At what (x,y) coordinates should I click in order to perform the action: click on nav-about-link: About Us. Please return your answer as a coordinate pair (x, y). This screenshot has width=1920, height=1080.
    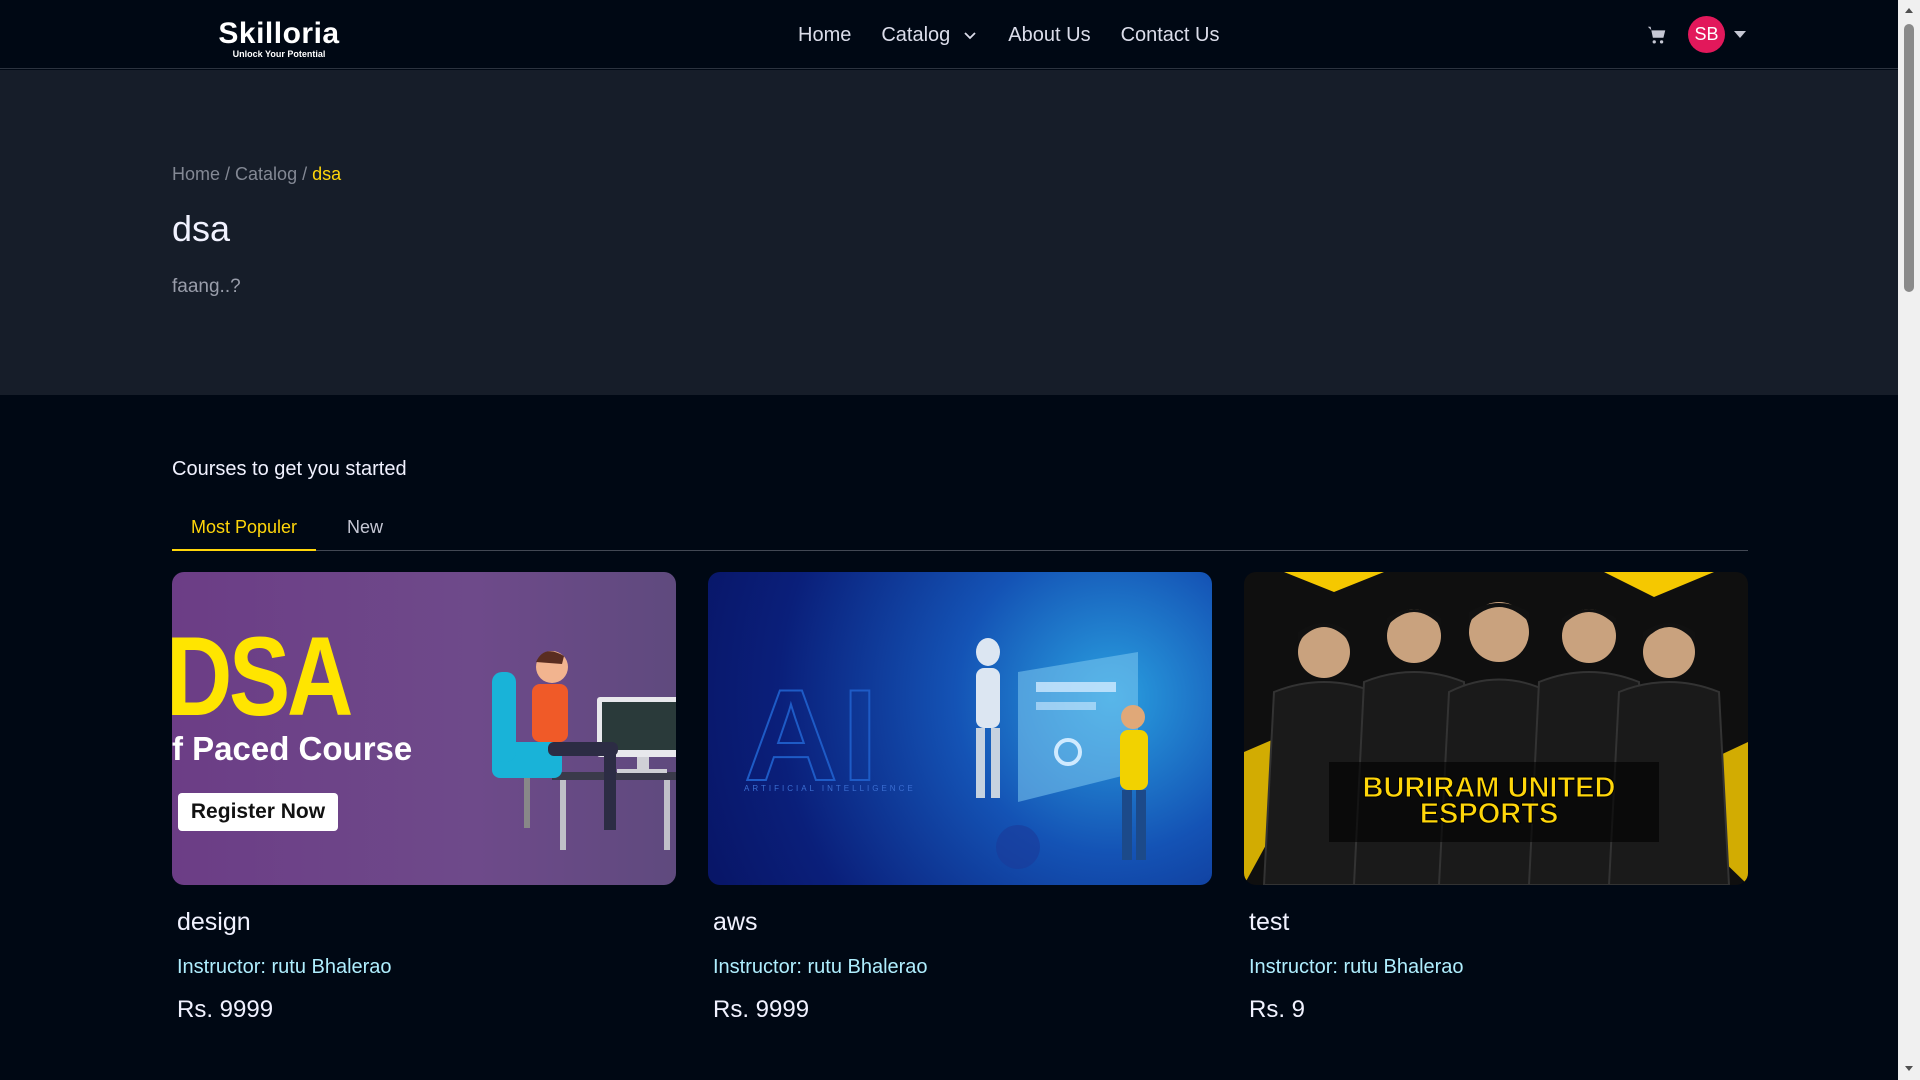
    Looking at the image, I should click on (1049, 35).